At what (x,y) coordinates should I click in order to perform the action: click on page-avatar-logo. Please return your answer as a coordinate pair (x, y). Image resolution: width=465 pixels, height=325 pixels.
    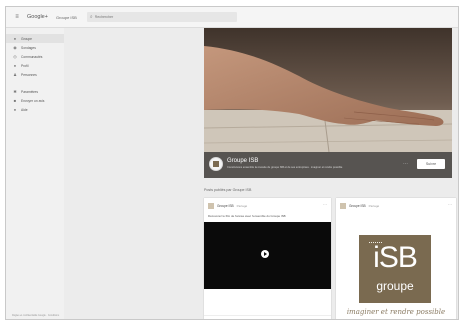
    Looking at the image, I should click on (216, 164).